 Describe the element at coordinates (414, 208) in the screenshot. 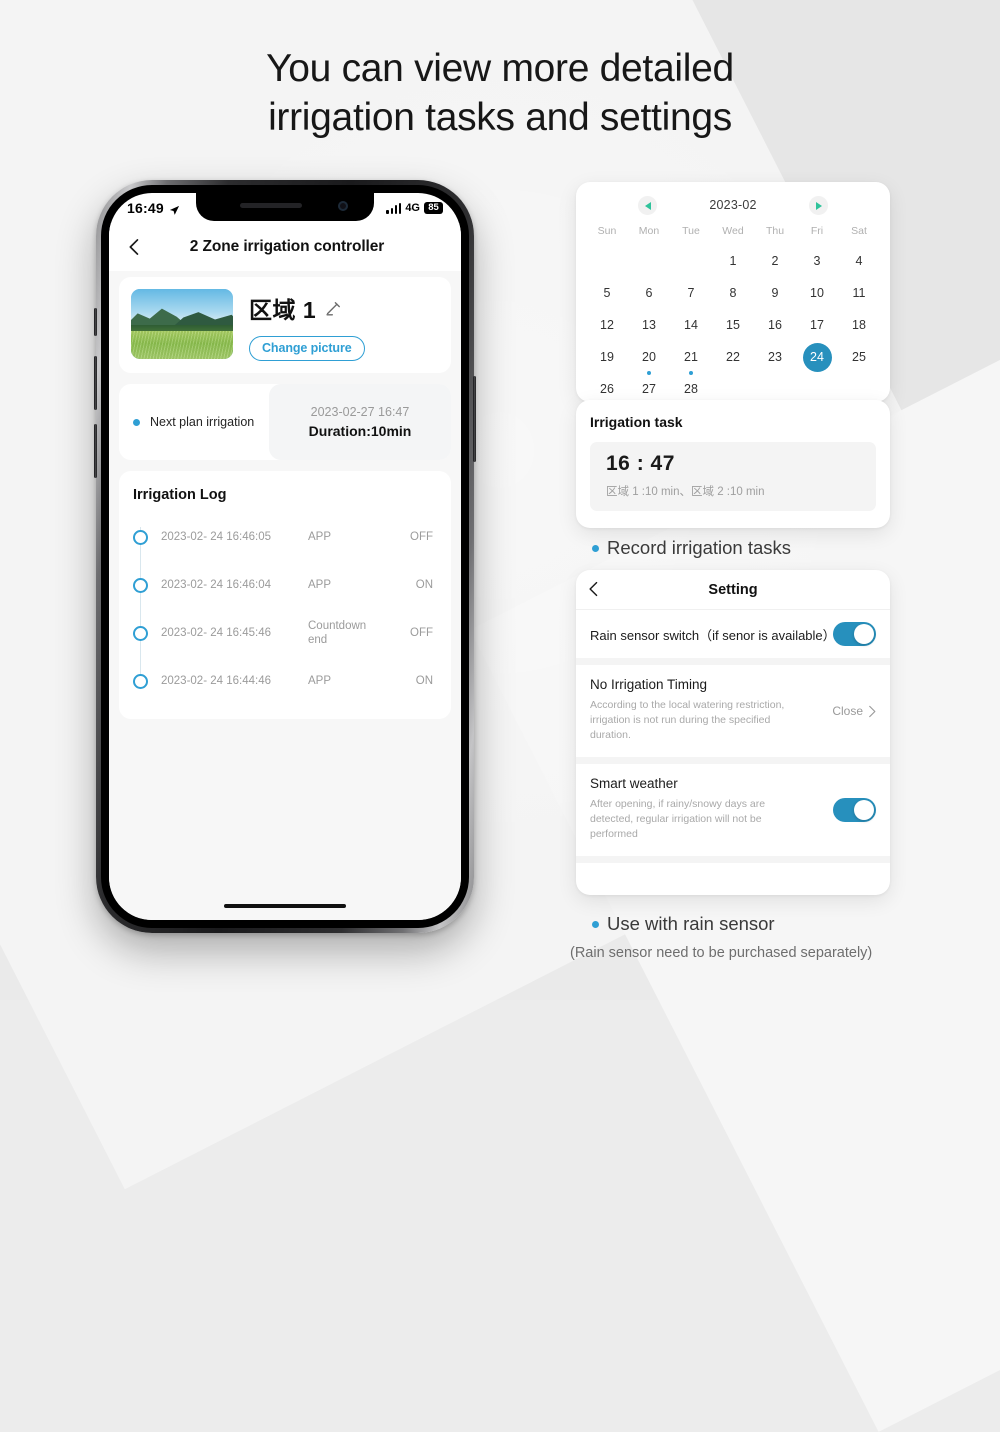

I see `status-bar-right: 4G 85` at that location.